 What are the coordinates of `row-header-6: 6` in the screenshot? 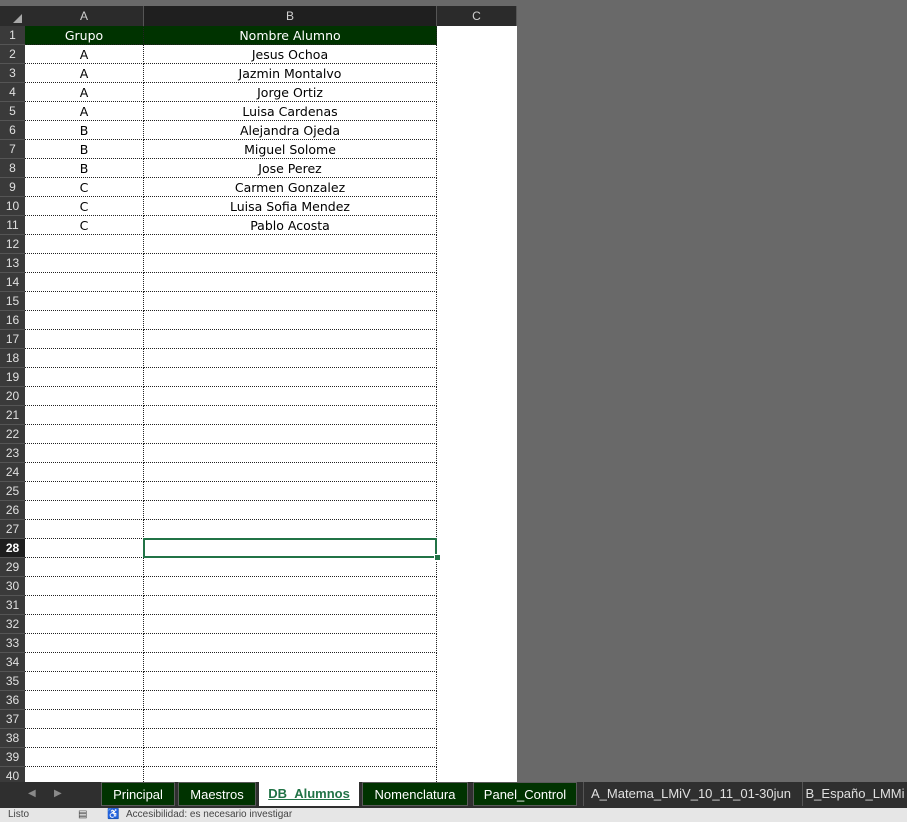 It's located at (12, 130).